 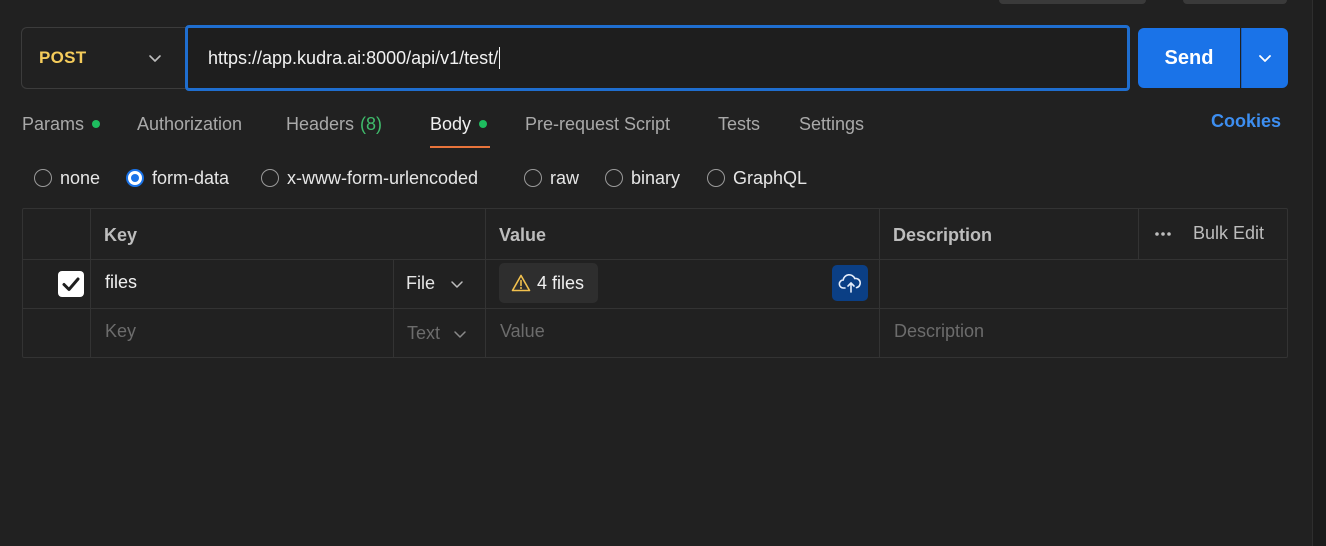 I want to click on radio-binary: binary, so click(x=642, y=178).